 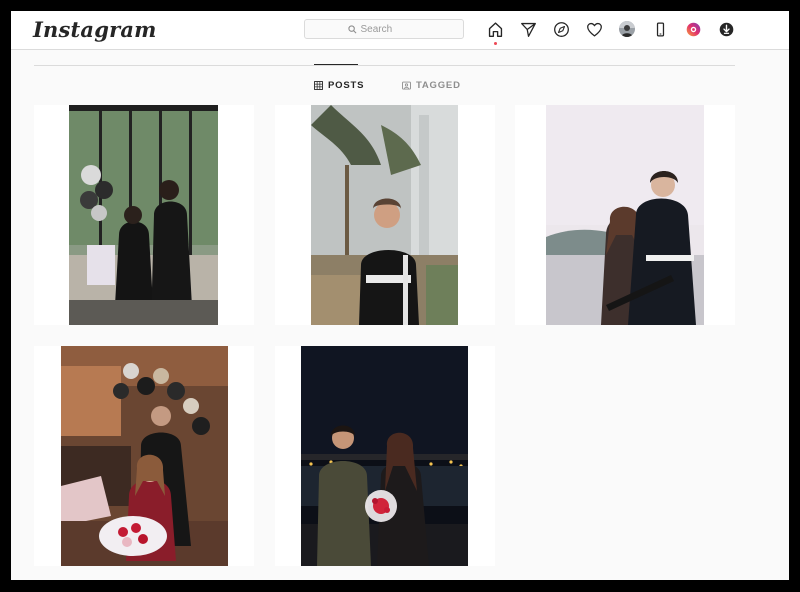 I want to click on top-navigation-bar: Instagram, so click(x=400, y=30).